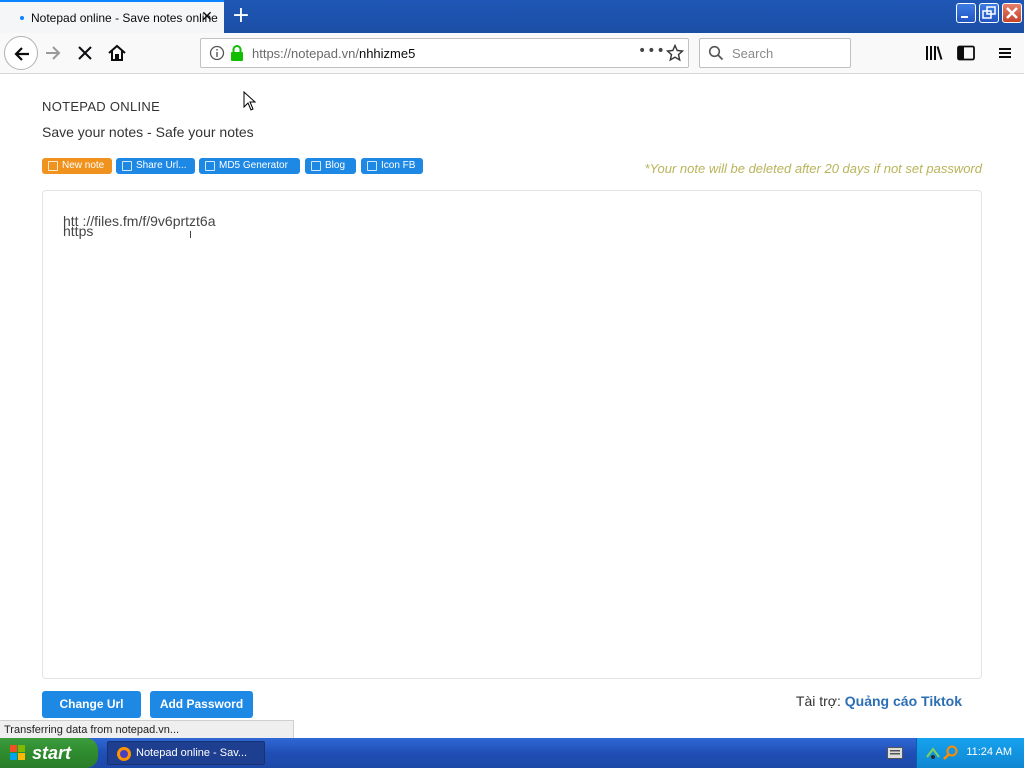 The image size is (1024, 768). What do you see at coordinates (652, 51) in the screenshot?
I see `page-actions-icon: •••` at bounding box center [652, 51].